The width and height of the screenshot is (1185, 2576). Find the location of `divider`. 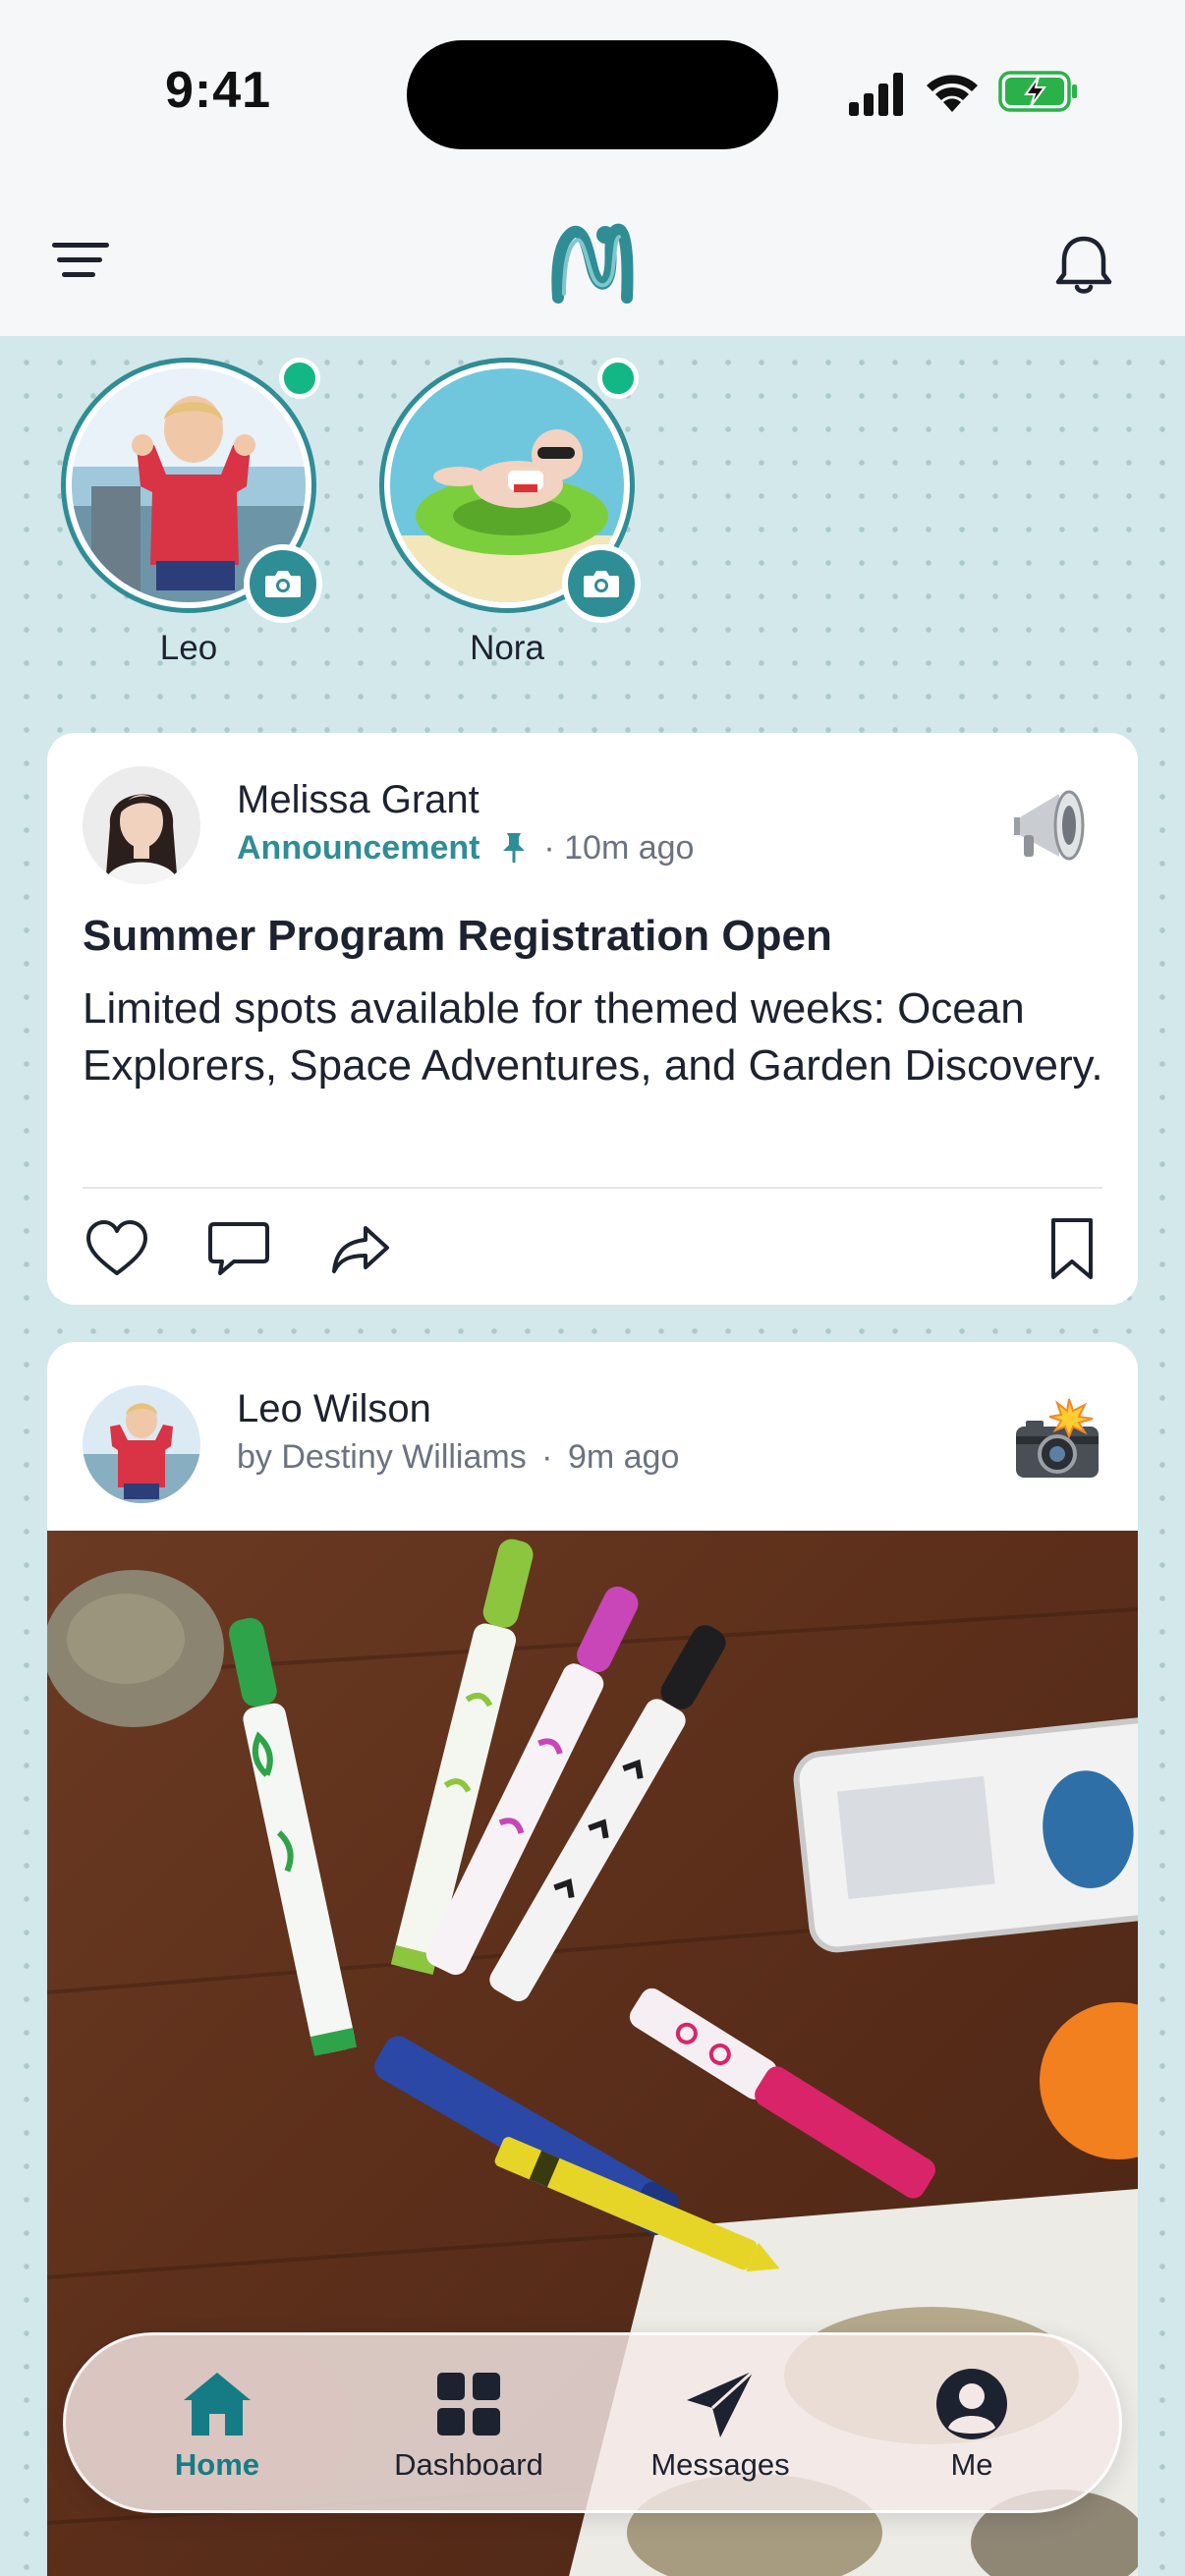

divider is located at coordinates (592, 1188).